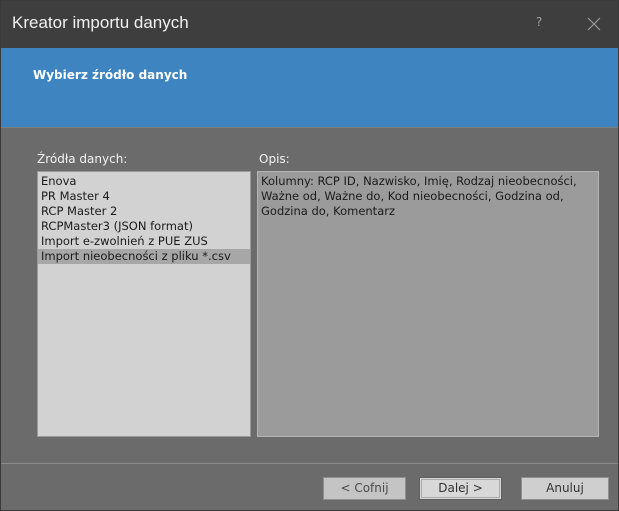 The width and height of the screenshot is (619, 511). I want to click on close-button, so click(594, 24).